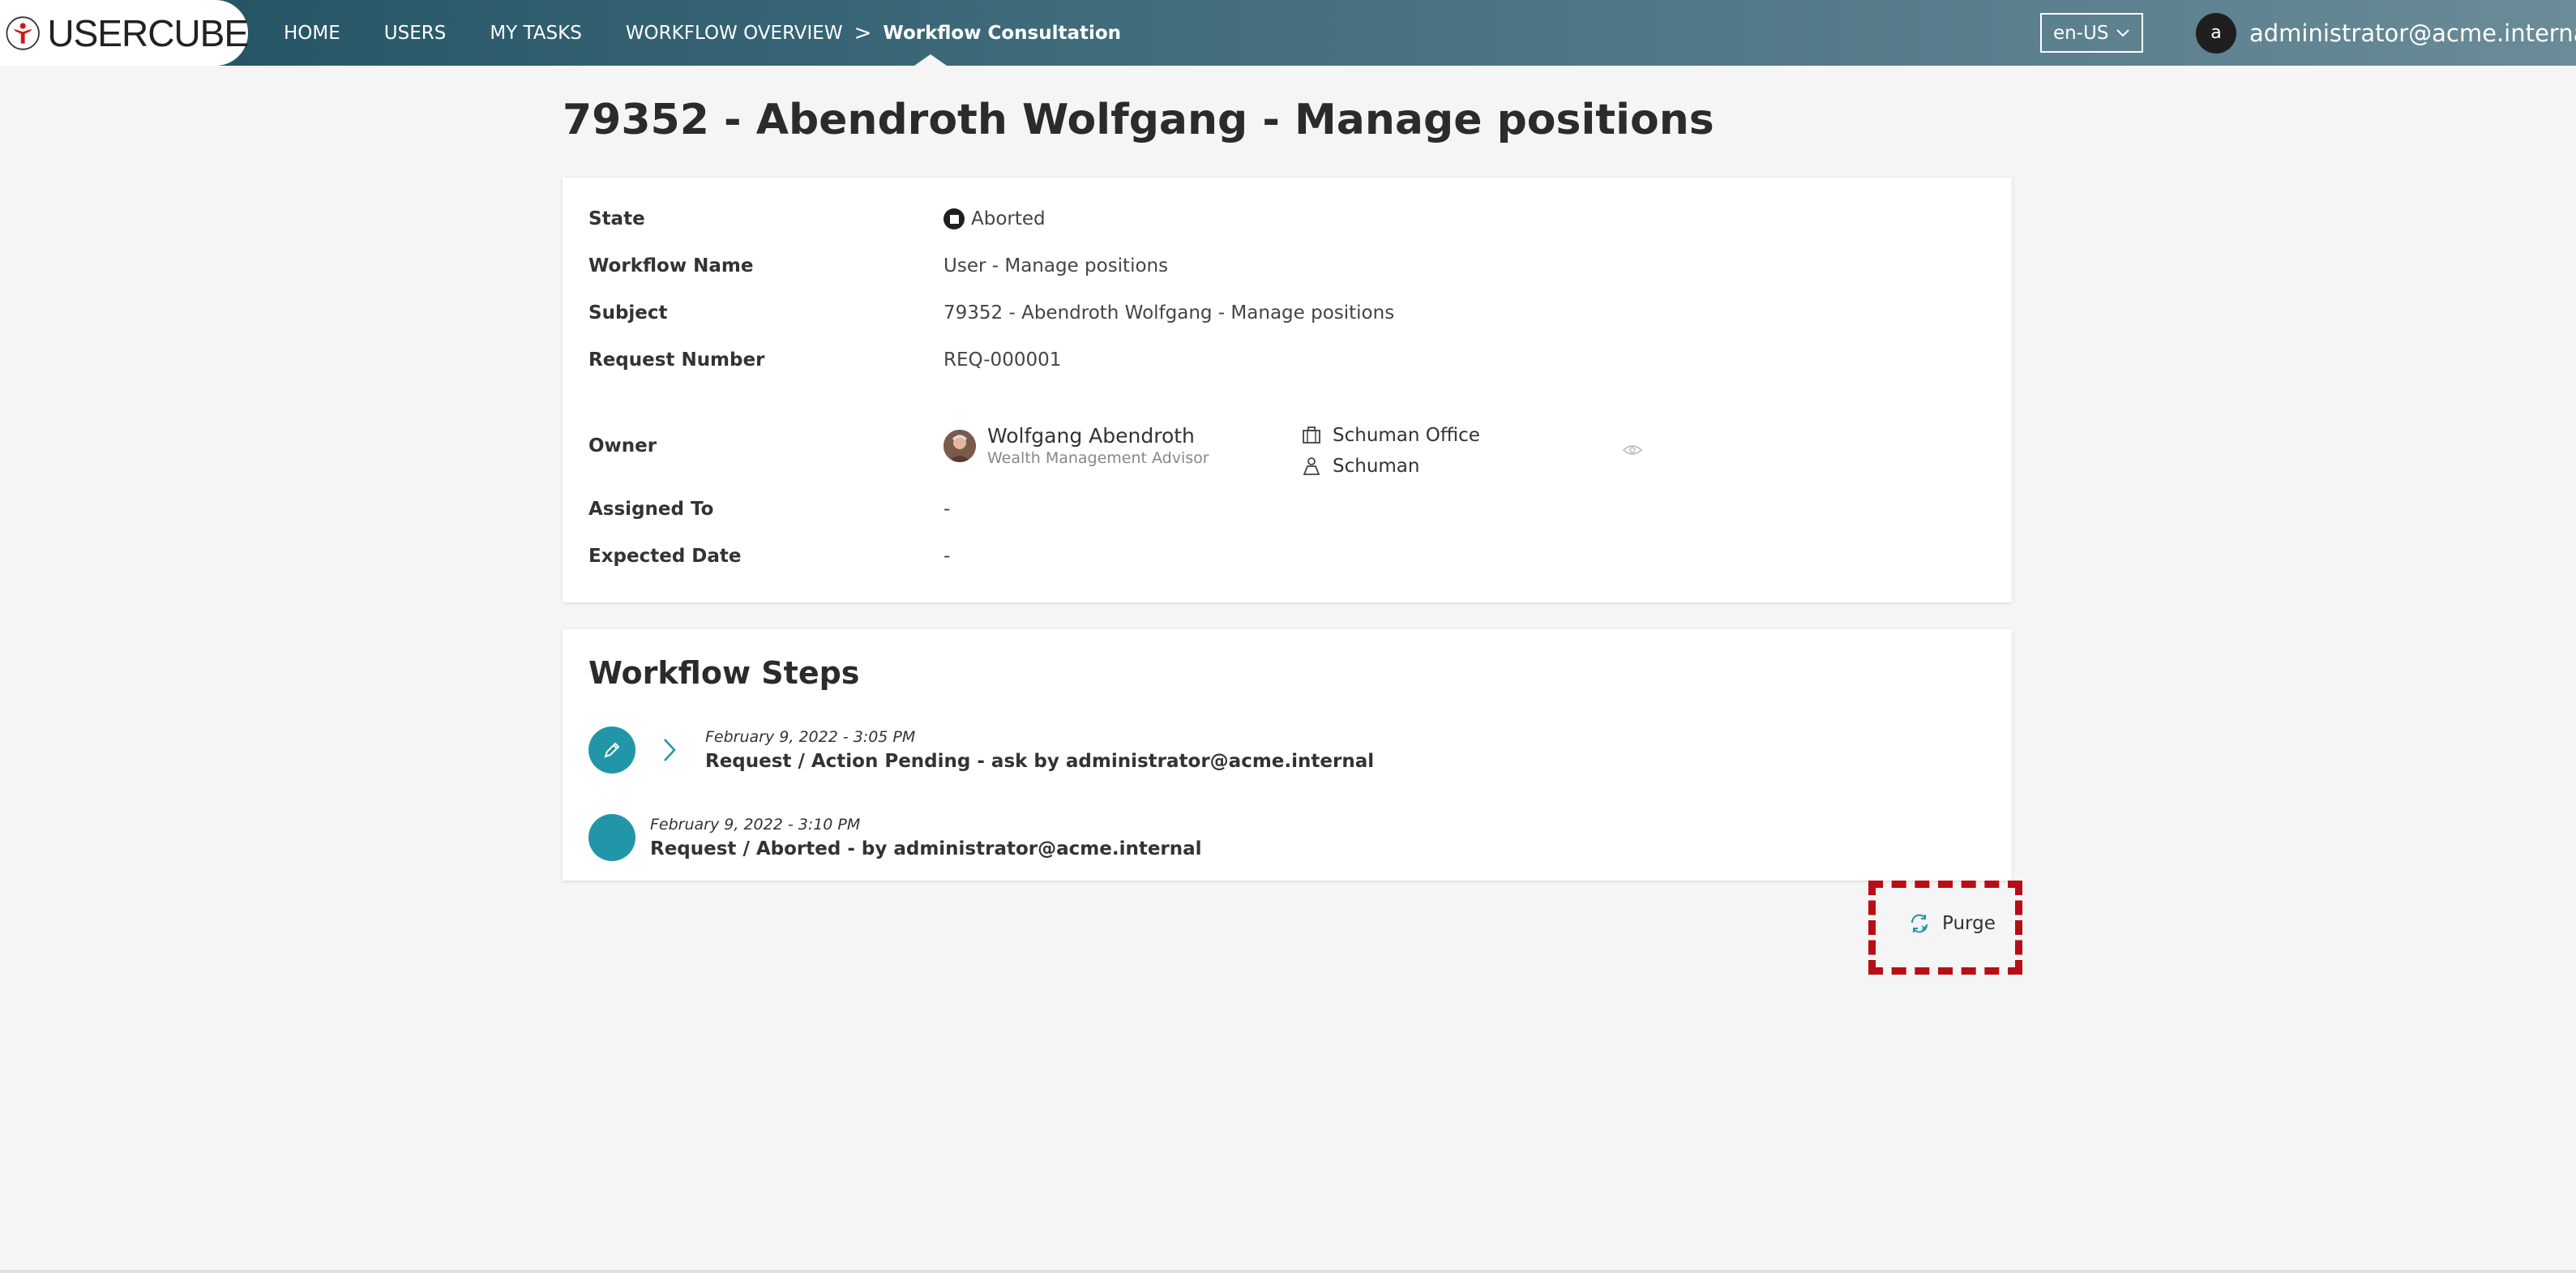 This screenshot has height=1273, width=2576. What do you see at coordinates (817, 219) in the screenshot?
I see `state-row: State Aborted` at bounding box center [817, 219].